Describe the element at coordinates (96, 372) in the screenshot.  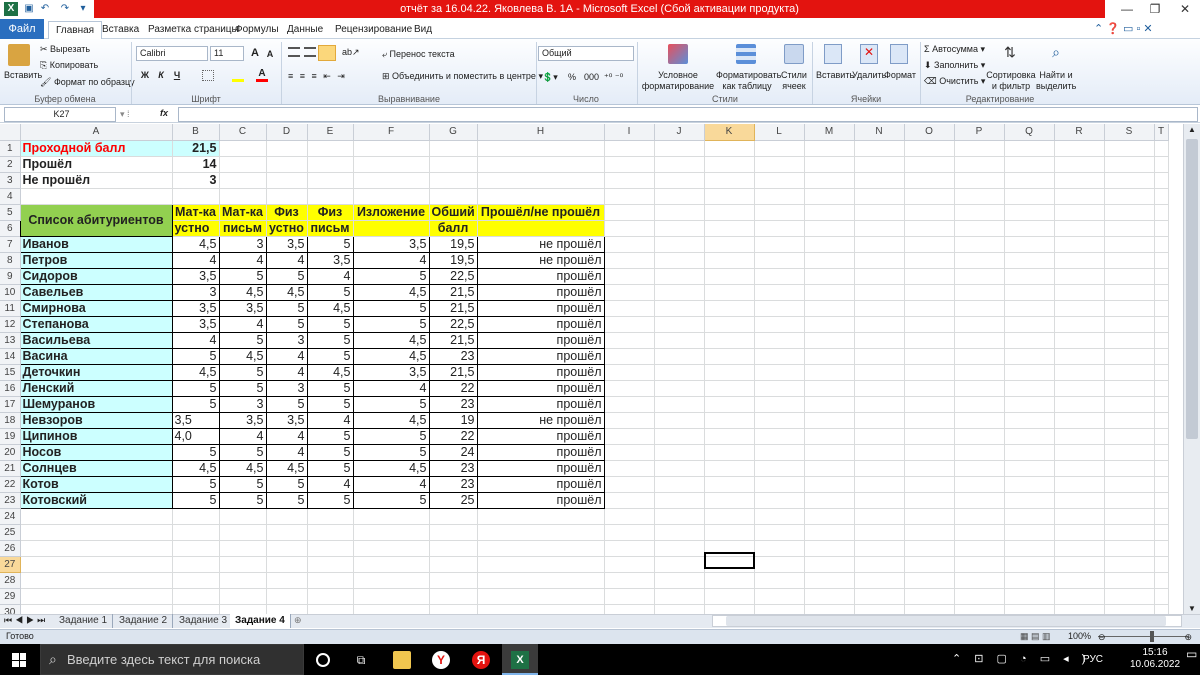
I see `student-name: Деточкин` at that location.